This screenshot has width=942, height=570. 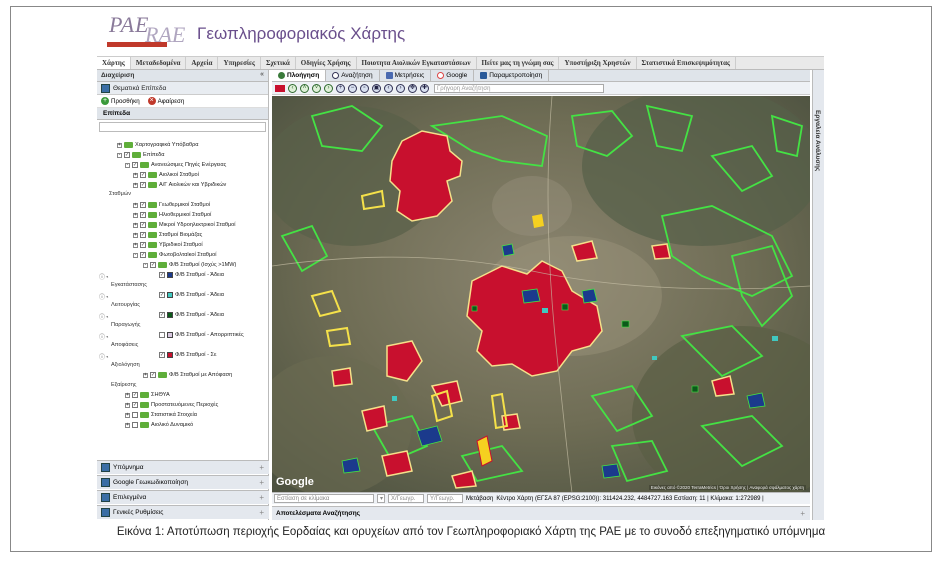 What do you see at coordinates (158, 145) in the screenshot?
I see `tree-node-basemaps: + Χαρτογραφικά Υπόβαθρα` at bounding box center [158, 145].